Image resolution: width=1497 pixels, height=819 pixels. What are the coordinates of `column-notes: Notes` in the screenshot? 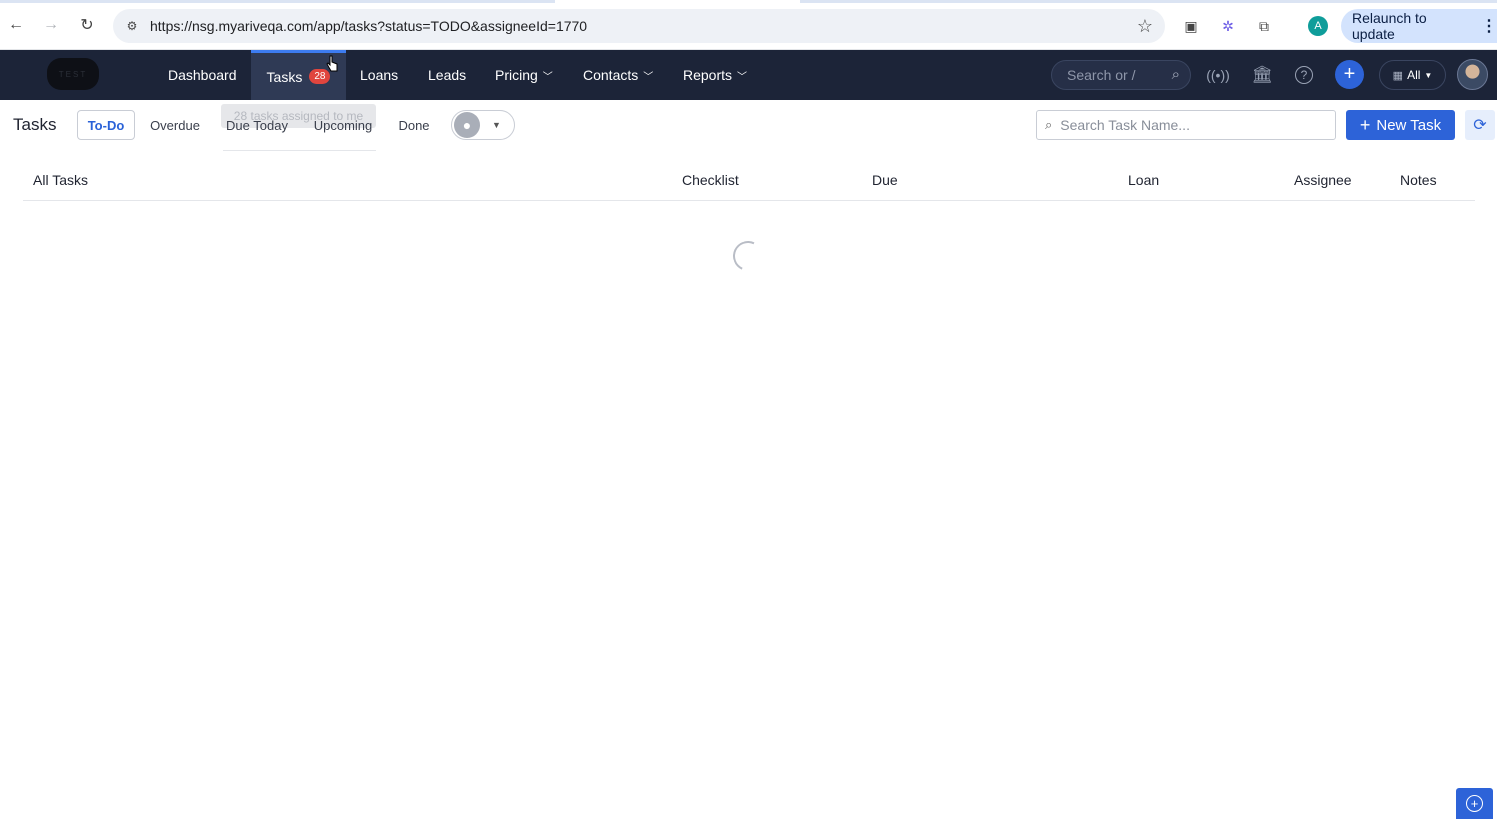 It's located at (1418, 180).